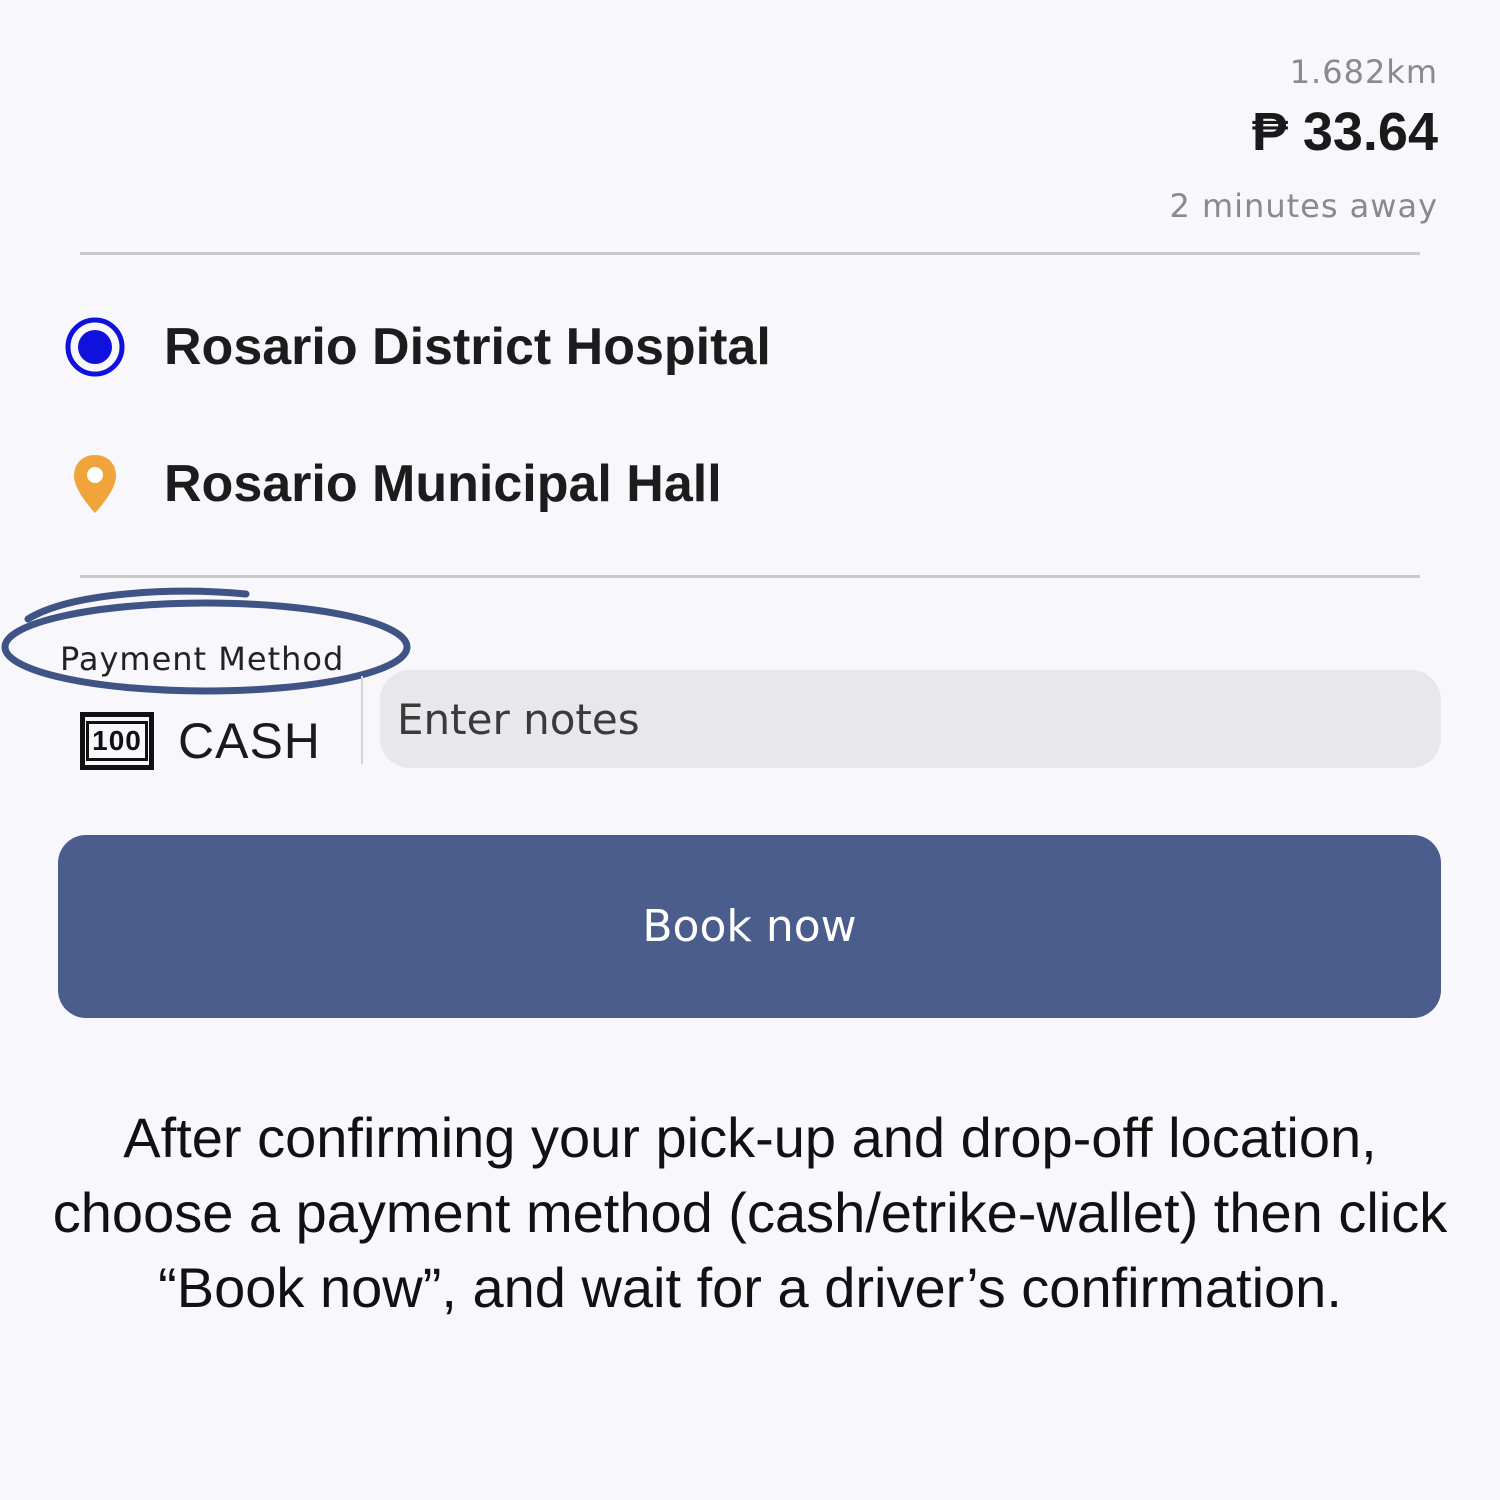  What do you see at coordinates (1303, 206) in the screenshot?
I see `driver-eta: 2 minutes away` at bounding box center [1303, 206].